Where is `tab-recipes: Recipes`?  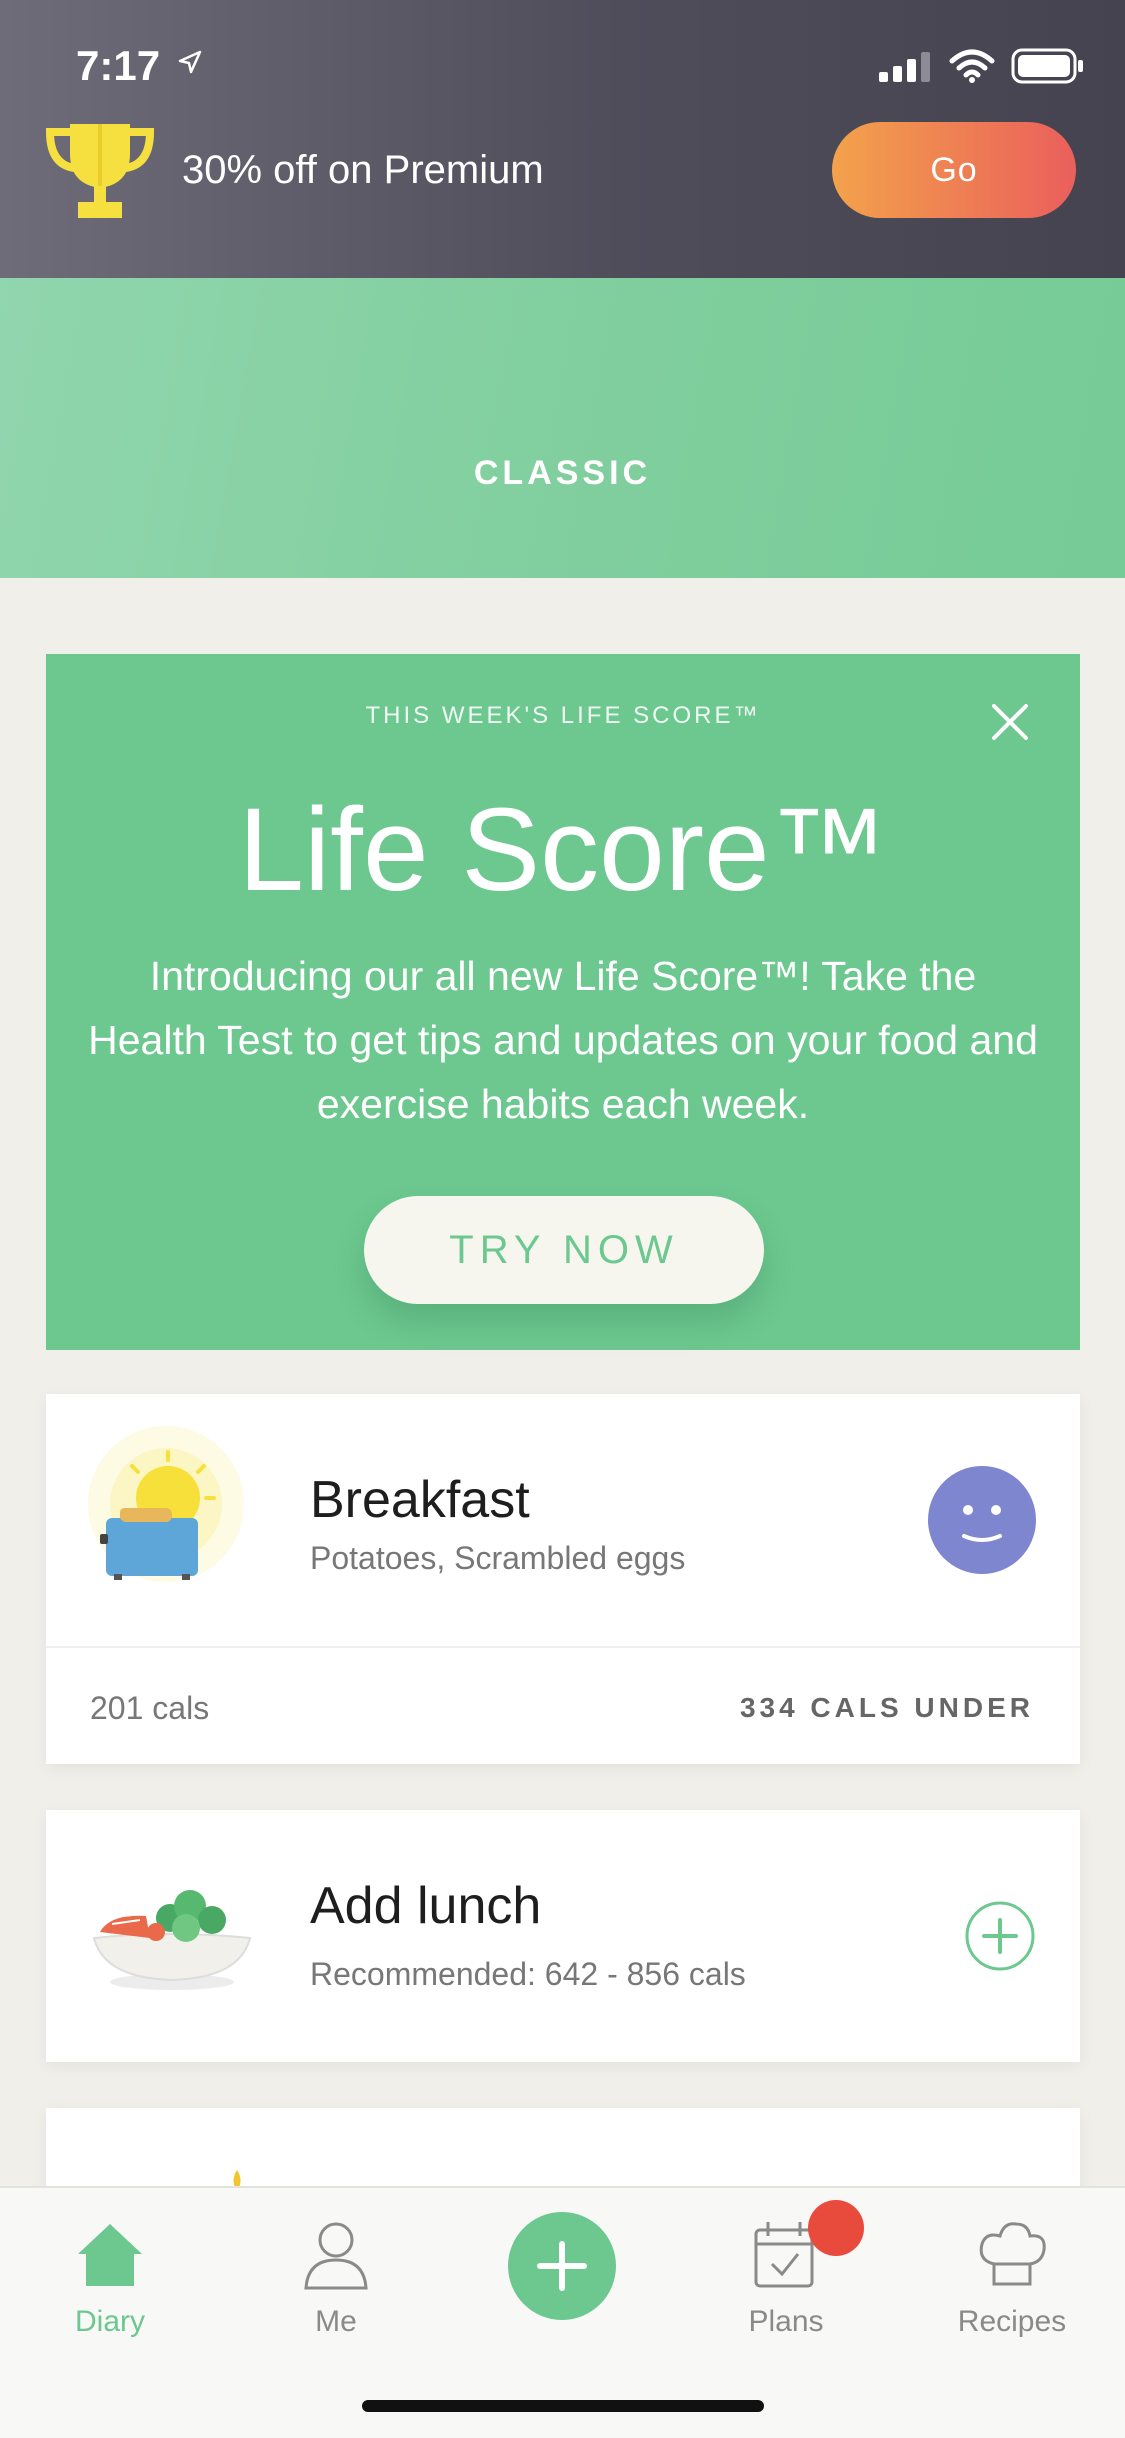 tab-recipes: Recipes is located at coordinates (1012, 2276).